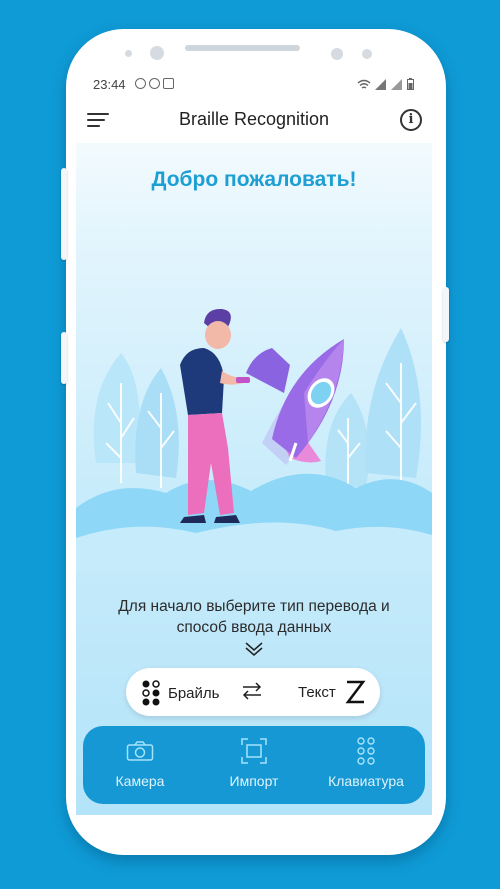 The width and height of the screenshot is (500, 889). I want to click on volume-button, so click(64, 214).